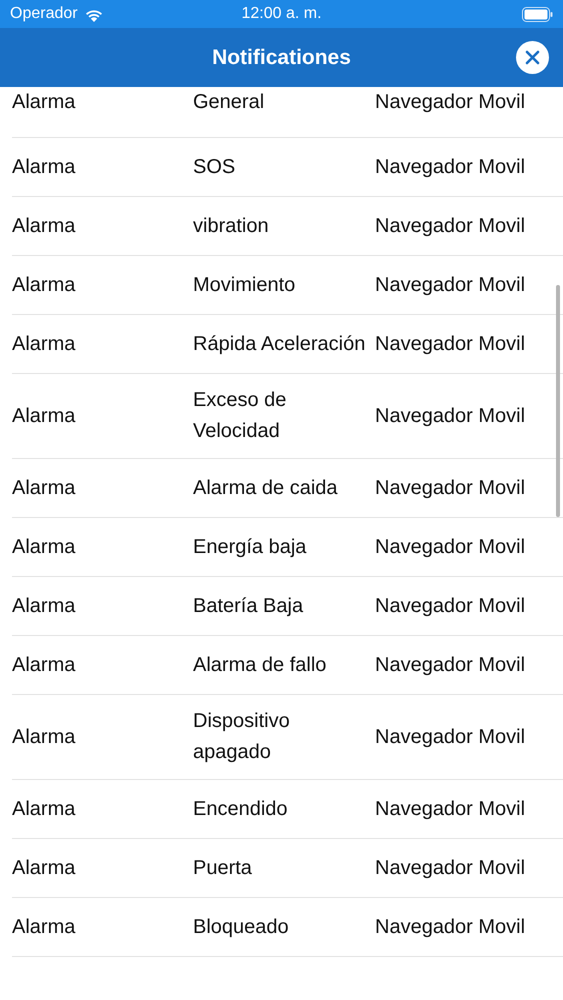 The height and width of the screenshot is (1000, 563). What do you see at coordinates (248, 606) in the screenshot?
I see `table-cell-text: Batería Baja` at bounding box center [248, 606].